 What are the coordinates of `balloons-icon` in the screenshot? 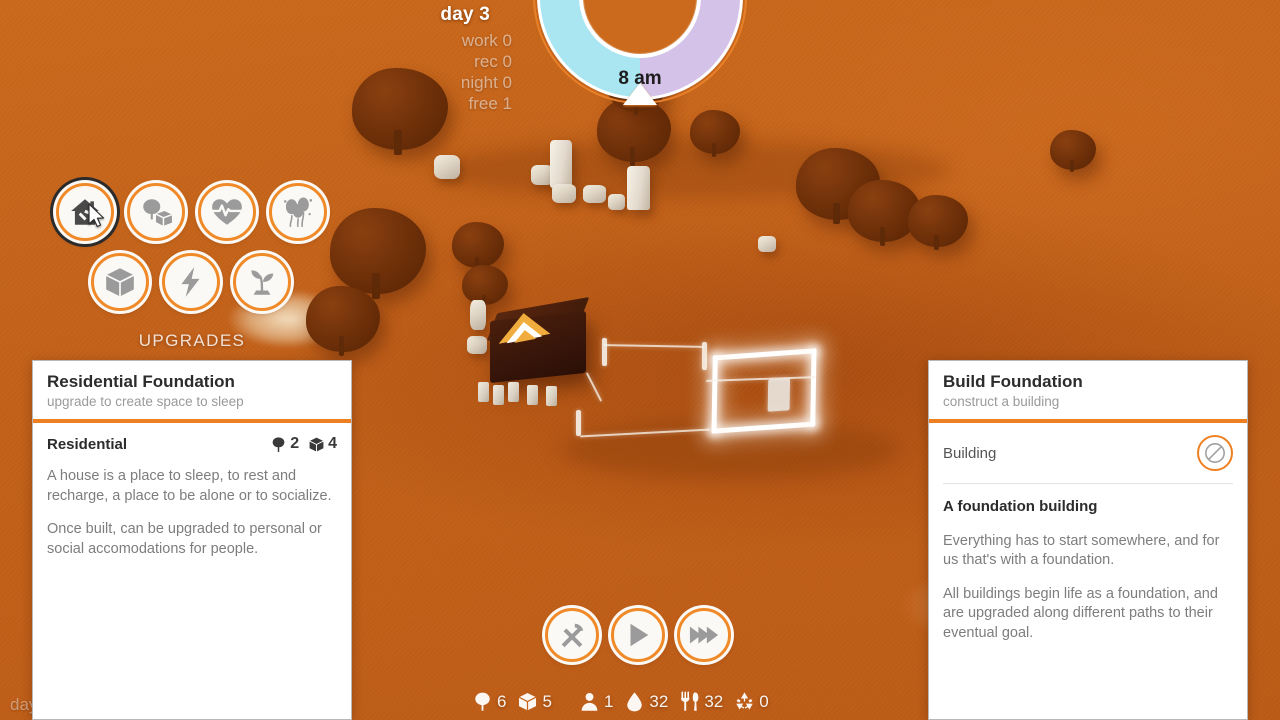 It's located at (298, 212).